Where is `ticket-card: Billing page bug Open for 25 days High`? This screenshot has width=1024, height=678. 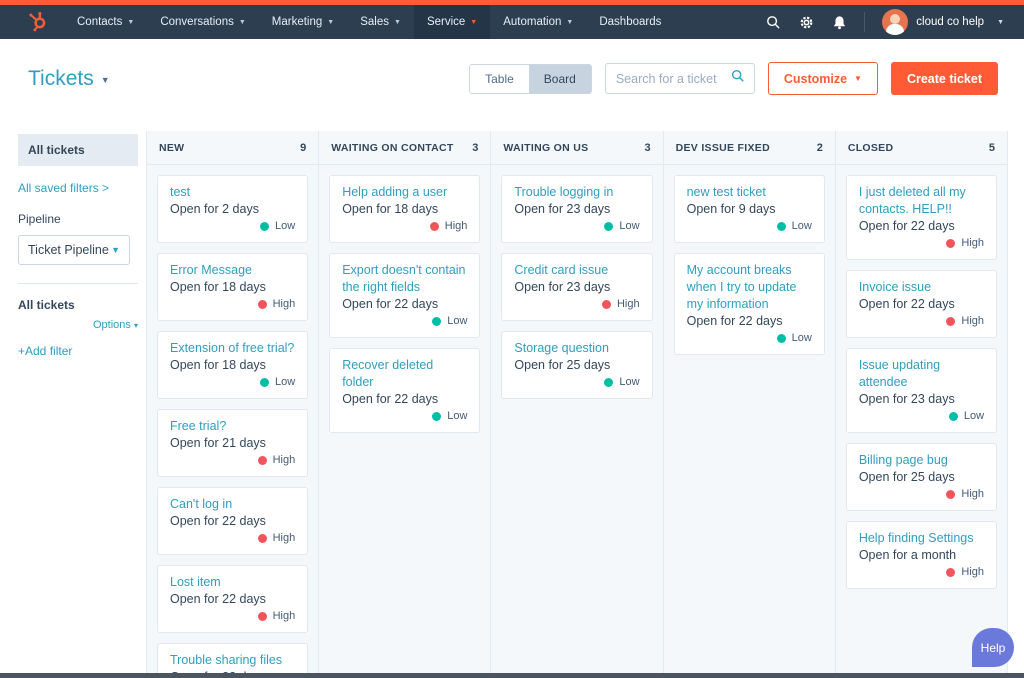 ticket-card: Billing page bug Open for 25 days High is located at coordinates (921, 477).